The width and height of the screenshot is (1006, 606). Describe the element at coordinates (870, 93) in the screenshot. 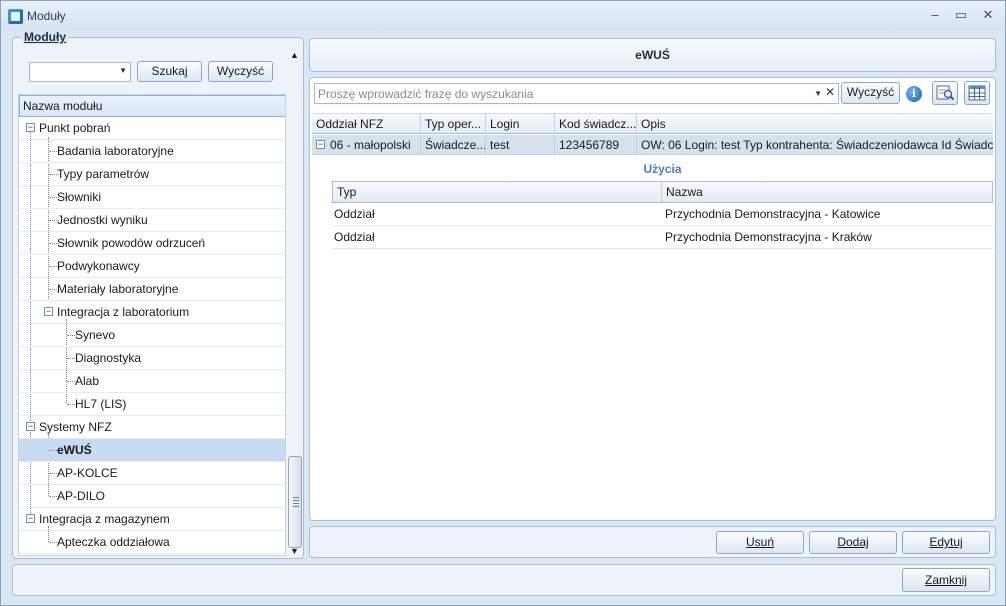

I see `clear-search-button: Wyczyść` at that location.